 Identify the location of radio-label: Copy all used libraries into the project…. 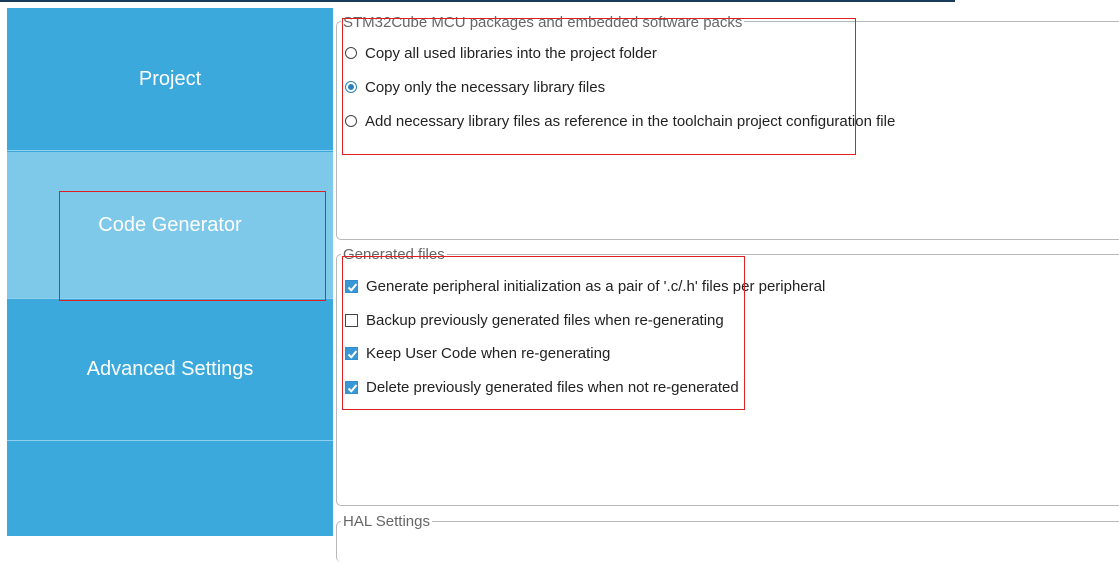
(511, 53).